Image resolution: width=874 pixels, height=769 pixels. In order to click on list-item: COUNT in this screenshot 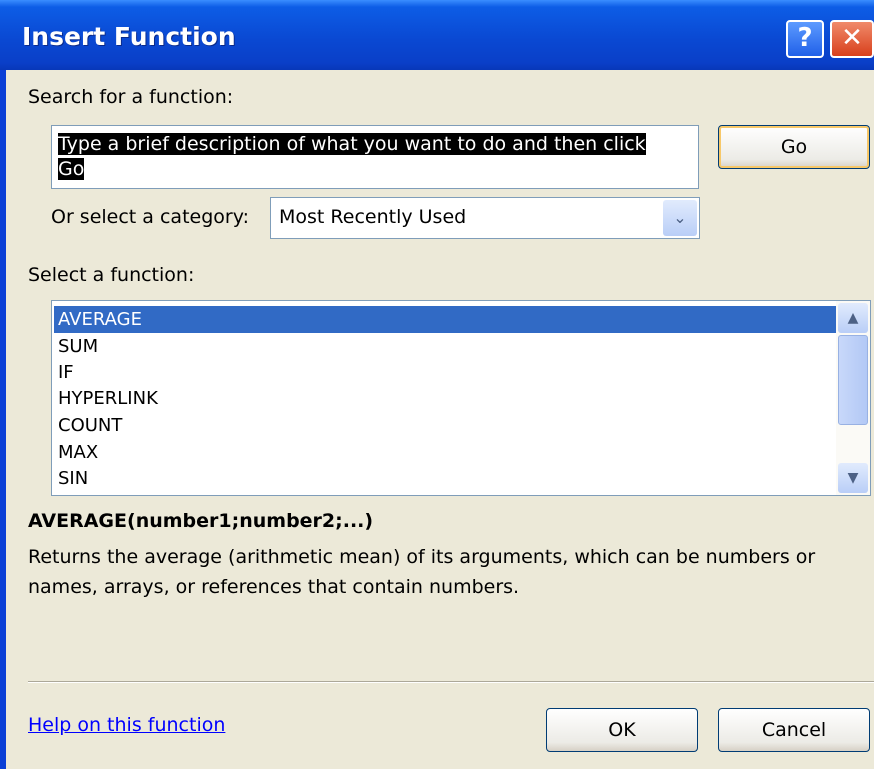, I will do `click(448, 425)`.